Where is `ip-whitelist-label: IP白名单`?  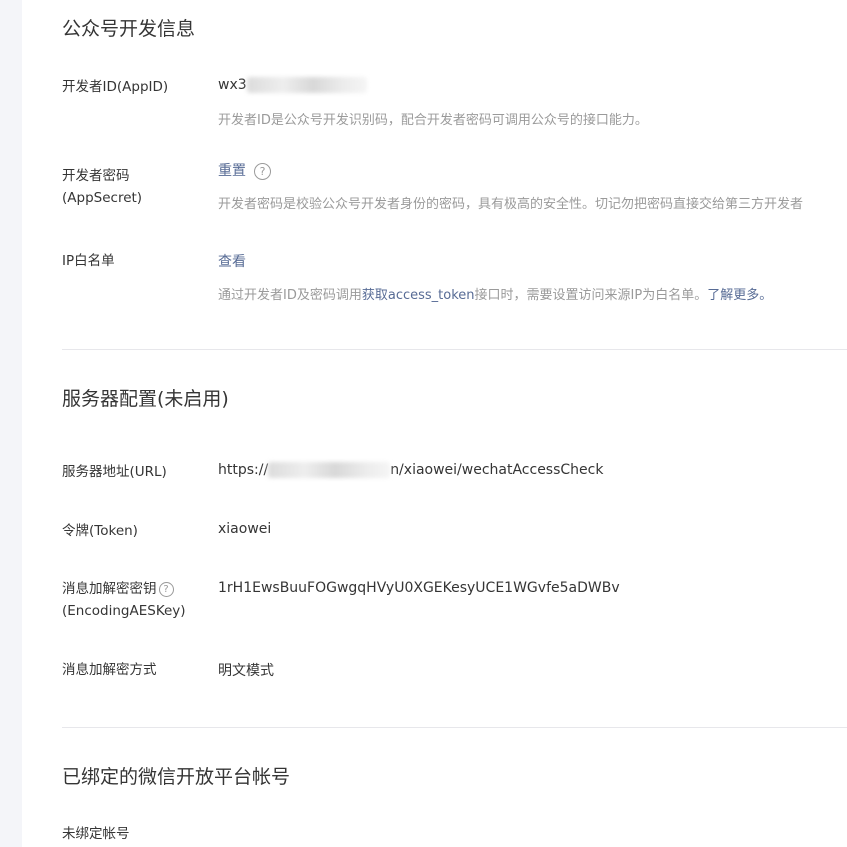
ip-whitelist-label: IP白名单 is located at coordinates (88, 261).